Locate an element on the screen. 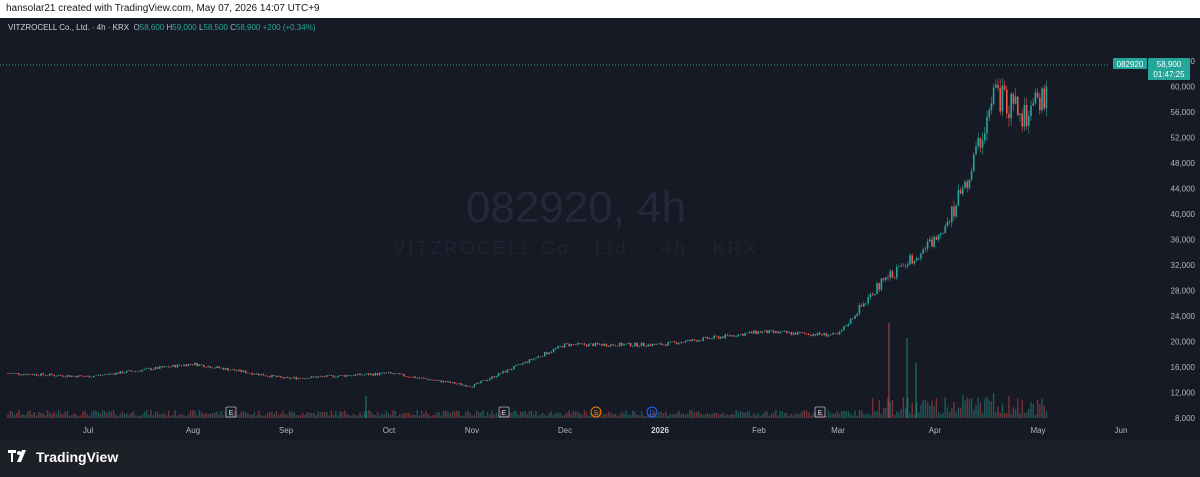 The image size is (1200, 477). y-tick-label: 28,000 is located at coordinates (1183, 291).